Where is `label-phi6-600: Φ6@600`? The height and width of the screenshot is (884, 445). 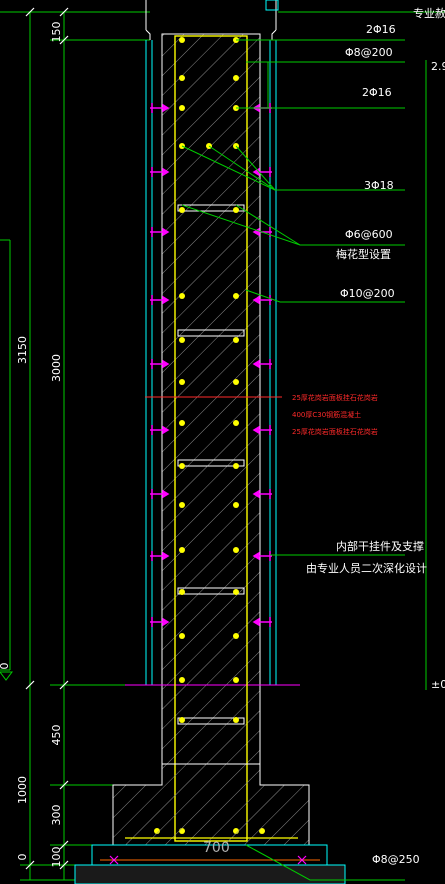 label-phi6-600: Φ6@600 is located at coordinates (369, 234).